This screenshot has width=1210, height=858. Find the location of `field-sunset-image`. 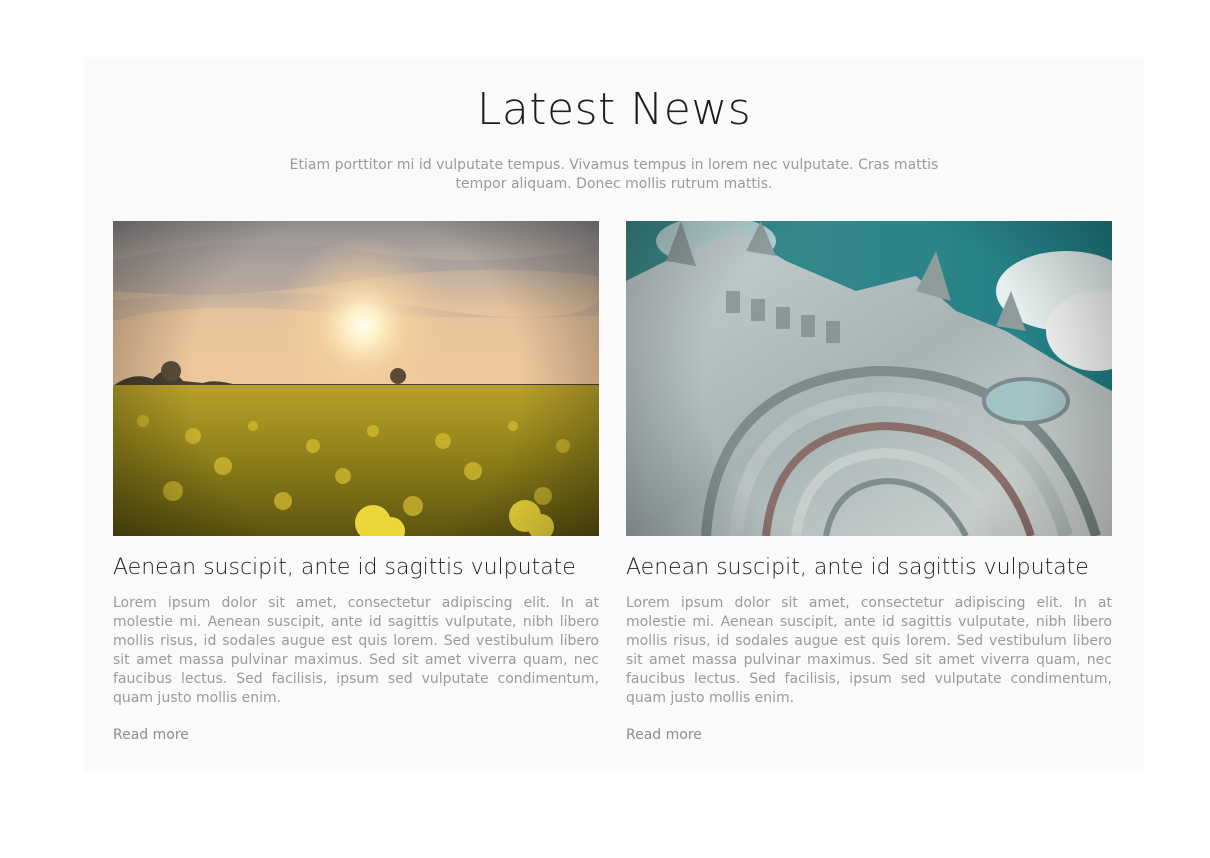

field-sunset-image is located at coordinates (356, 378).